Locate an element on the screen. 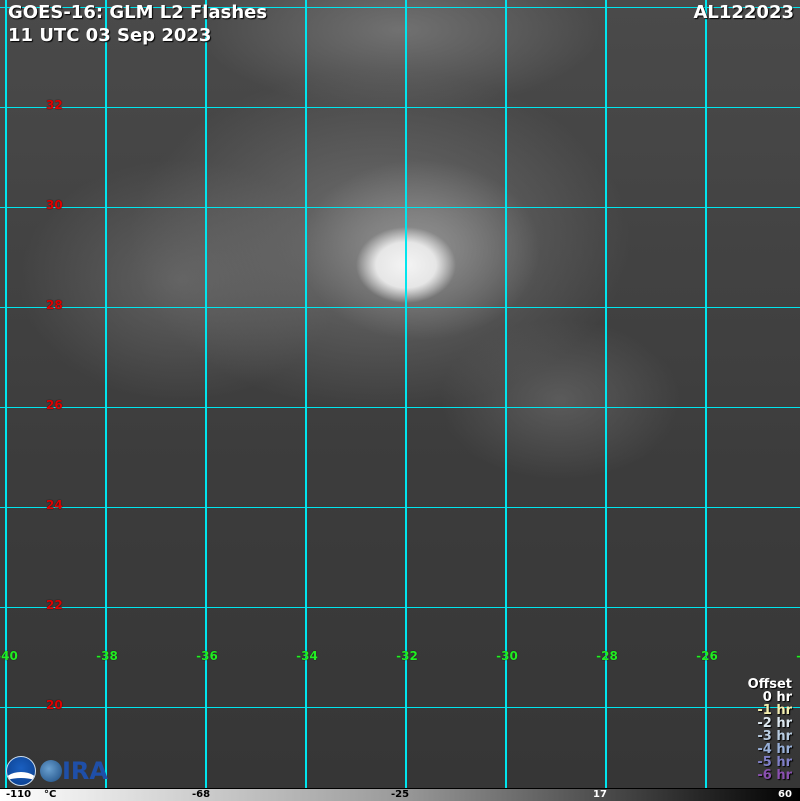  longitude-label: -26 is located at coordinates (707, 656).